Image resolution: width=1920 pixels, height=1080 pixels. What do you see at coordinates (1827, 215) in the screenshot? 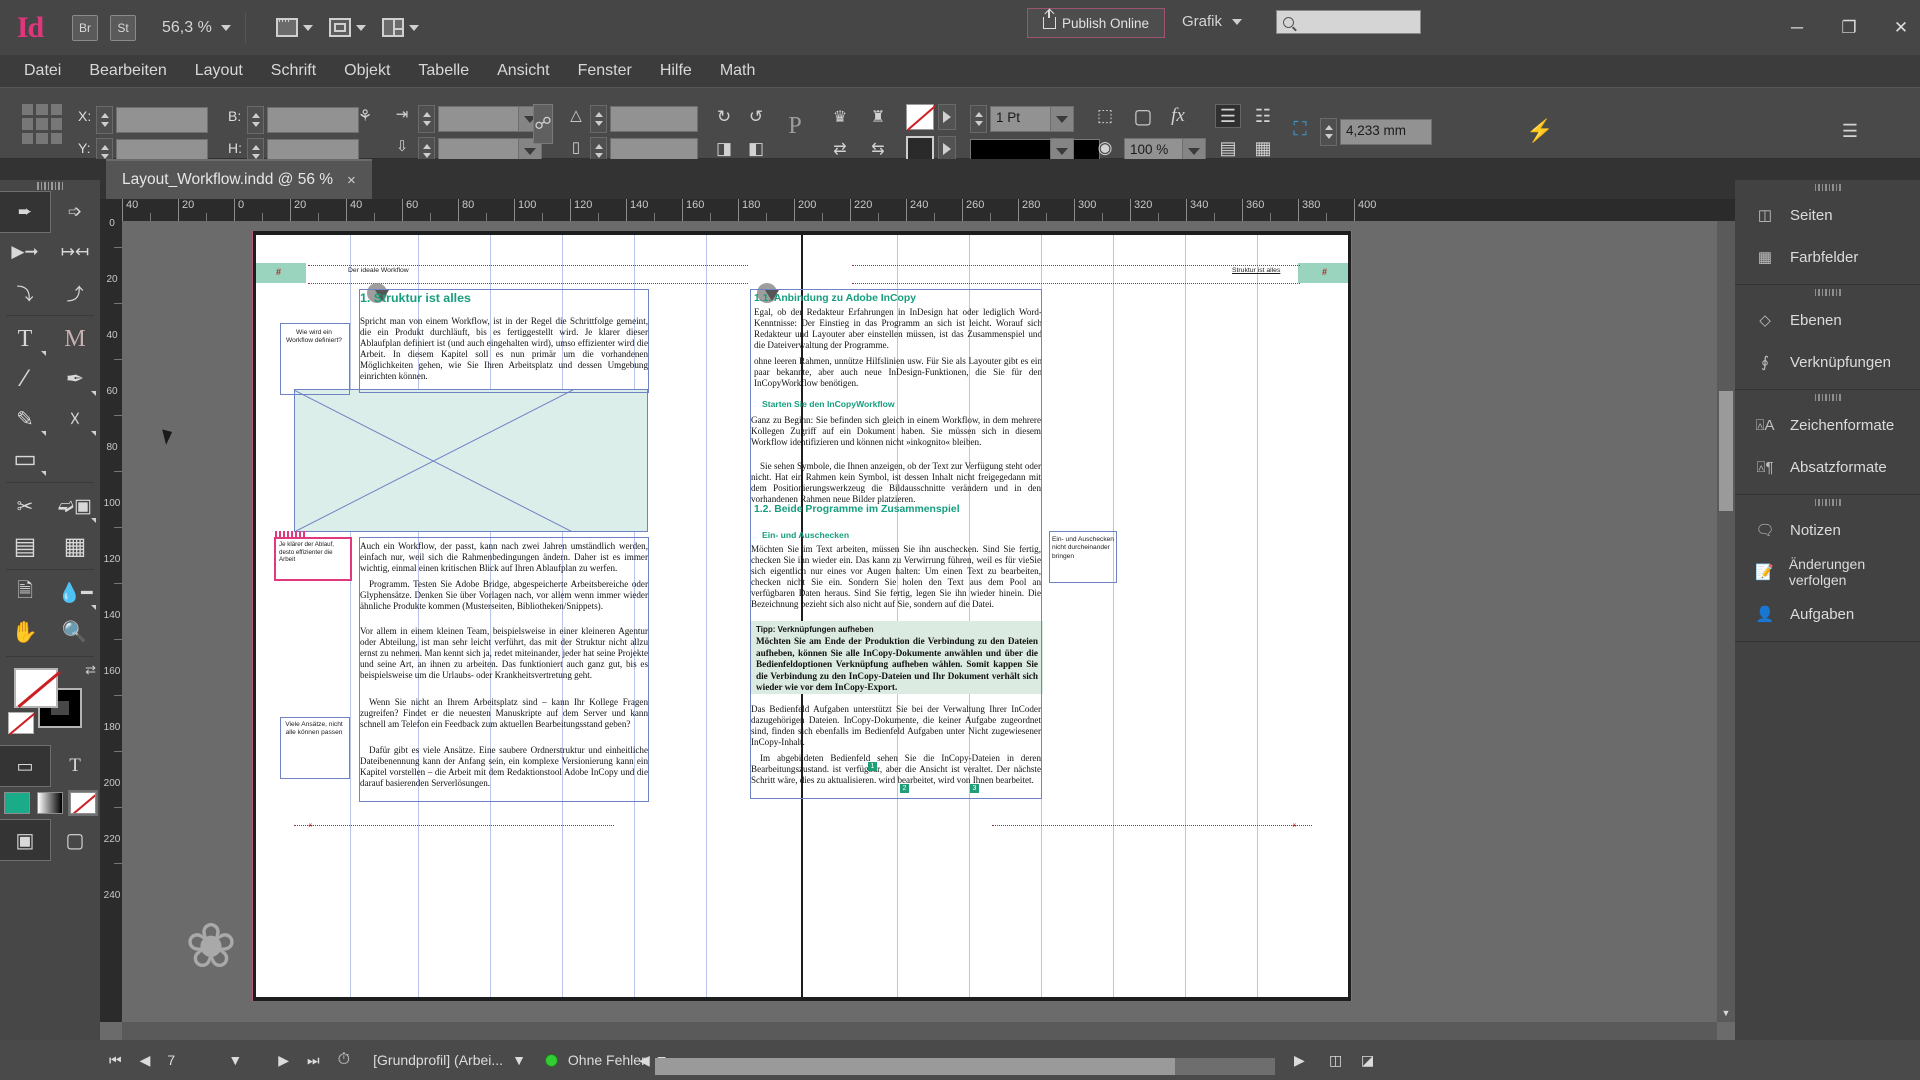
I see `panel-button-seiten: ◫ Seiten` at bounding box center [1827, 215].